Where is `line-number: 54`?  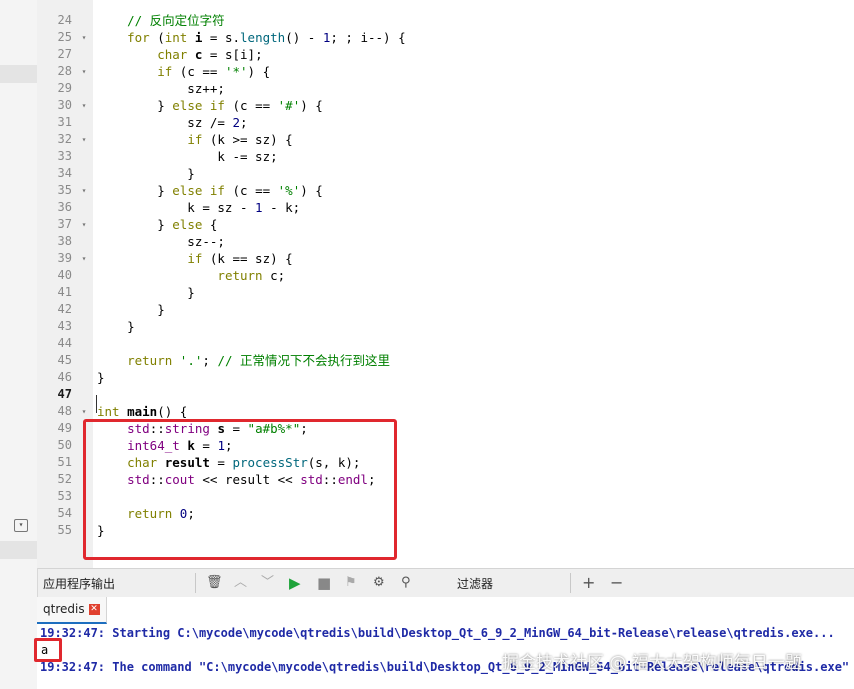 line-number: 54 is located at coordinates (64, 513).